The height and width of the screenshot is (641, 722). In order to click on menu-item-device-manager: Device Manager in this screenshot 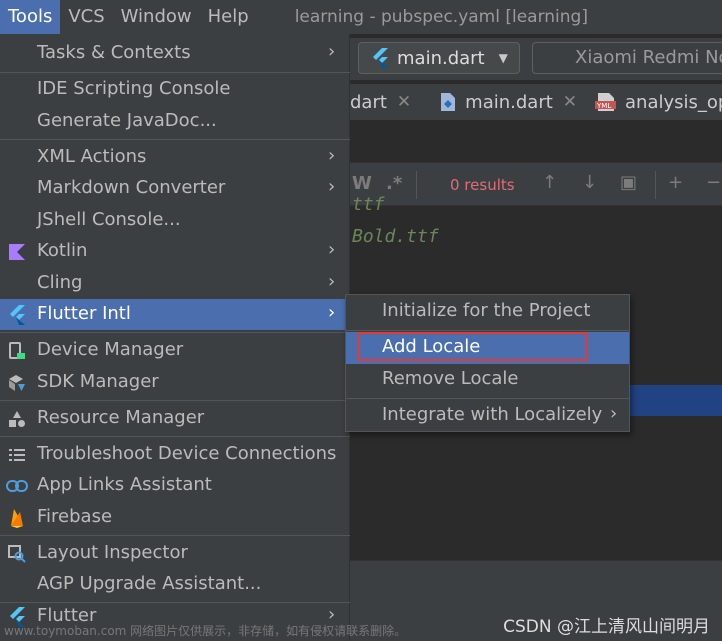, I will do `click(175, 350)`.